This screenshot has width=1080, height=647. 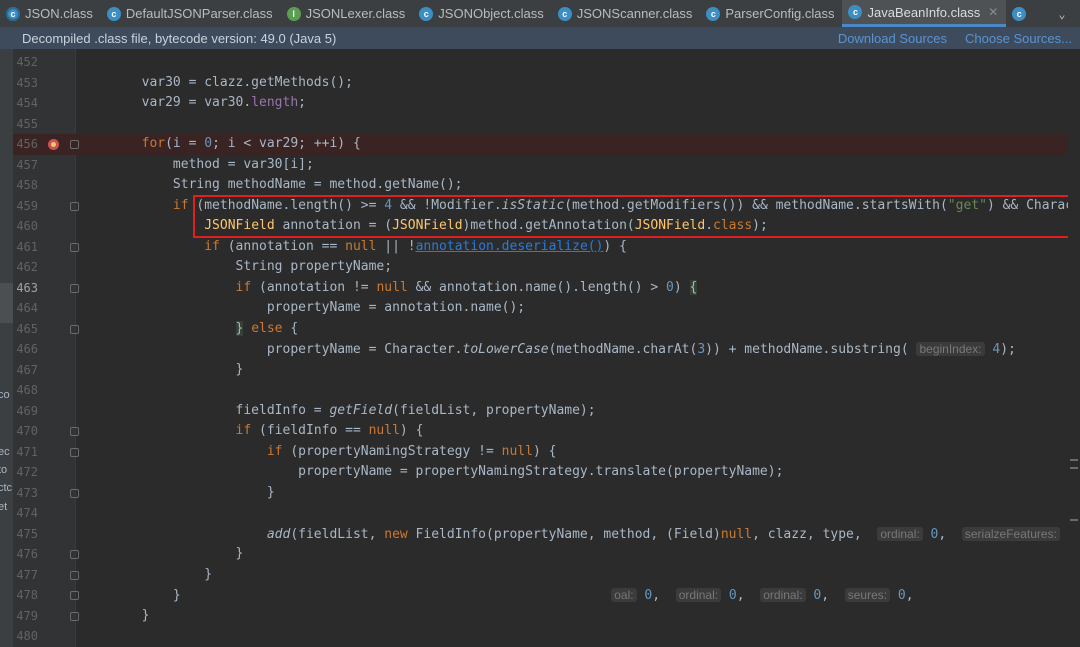 I want to click on parameter-hint: serialzeFeatures:, so click(x=1010, y=533).